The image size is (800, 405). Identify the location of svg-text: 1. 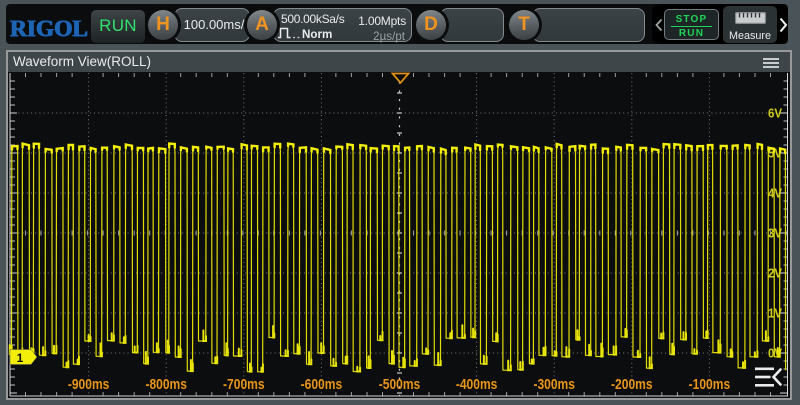
(20, 358).